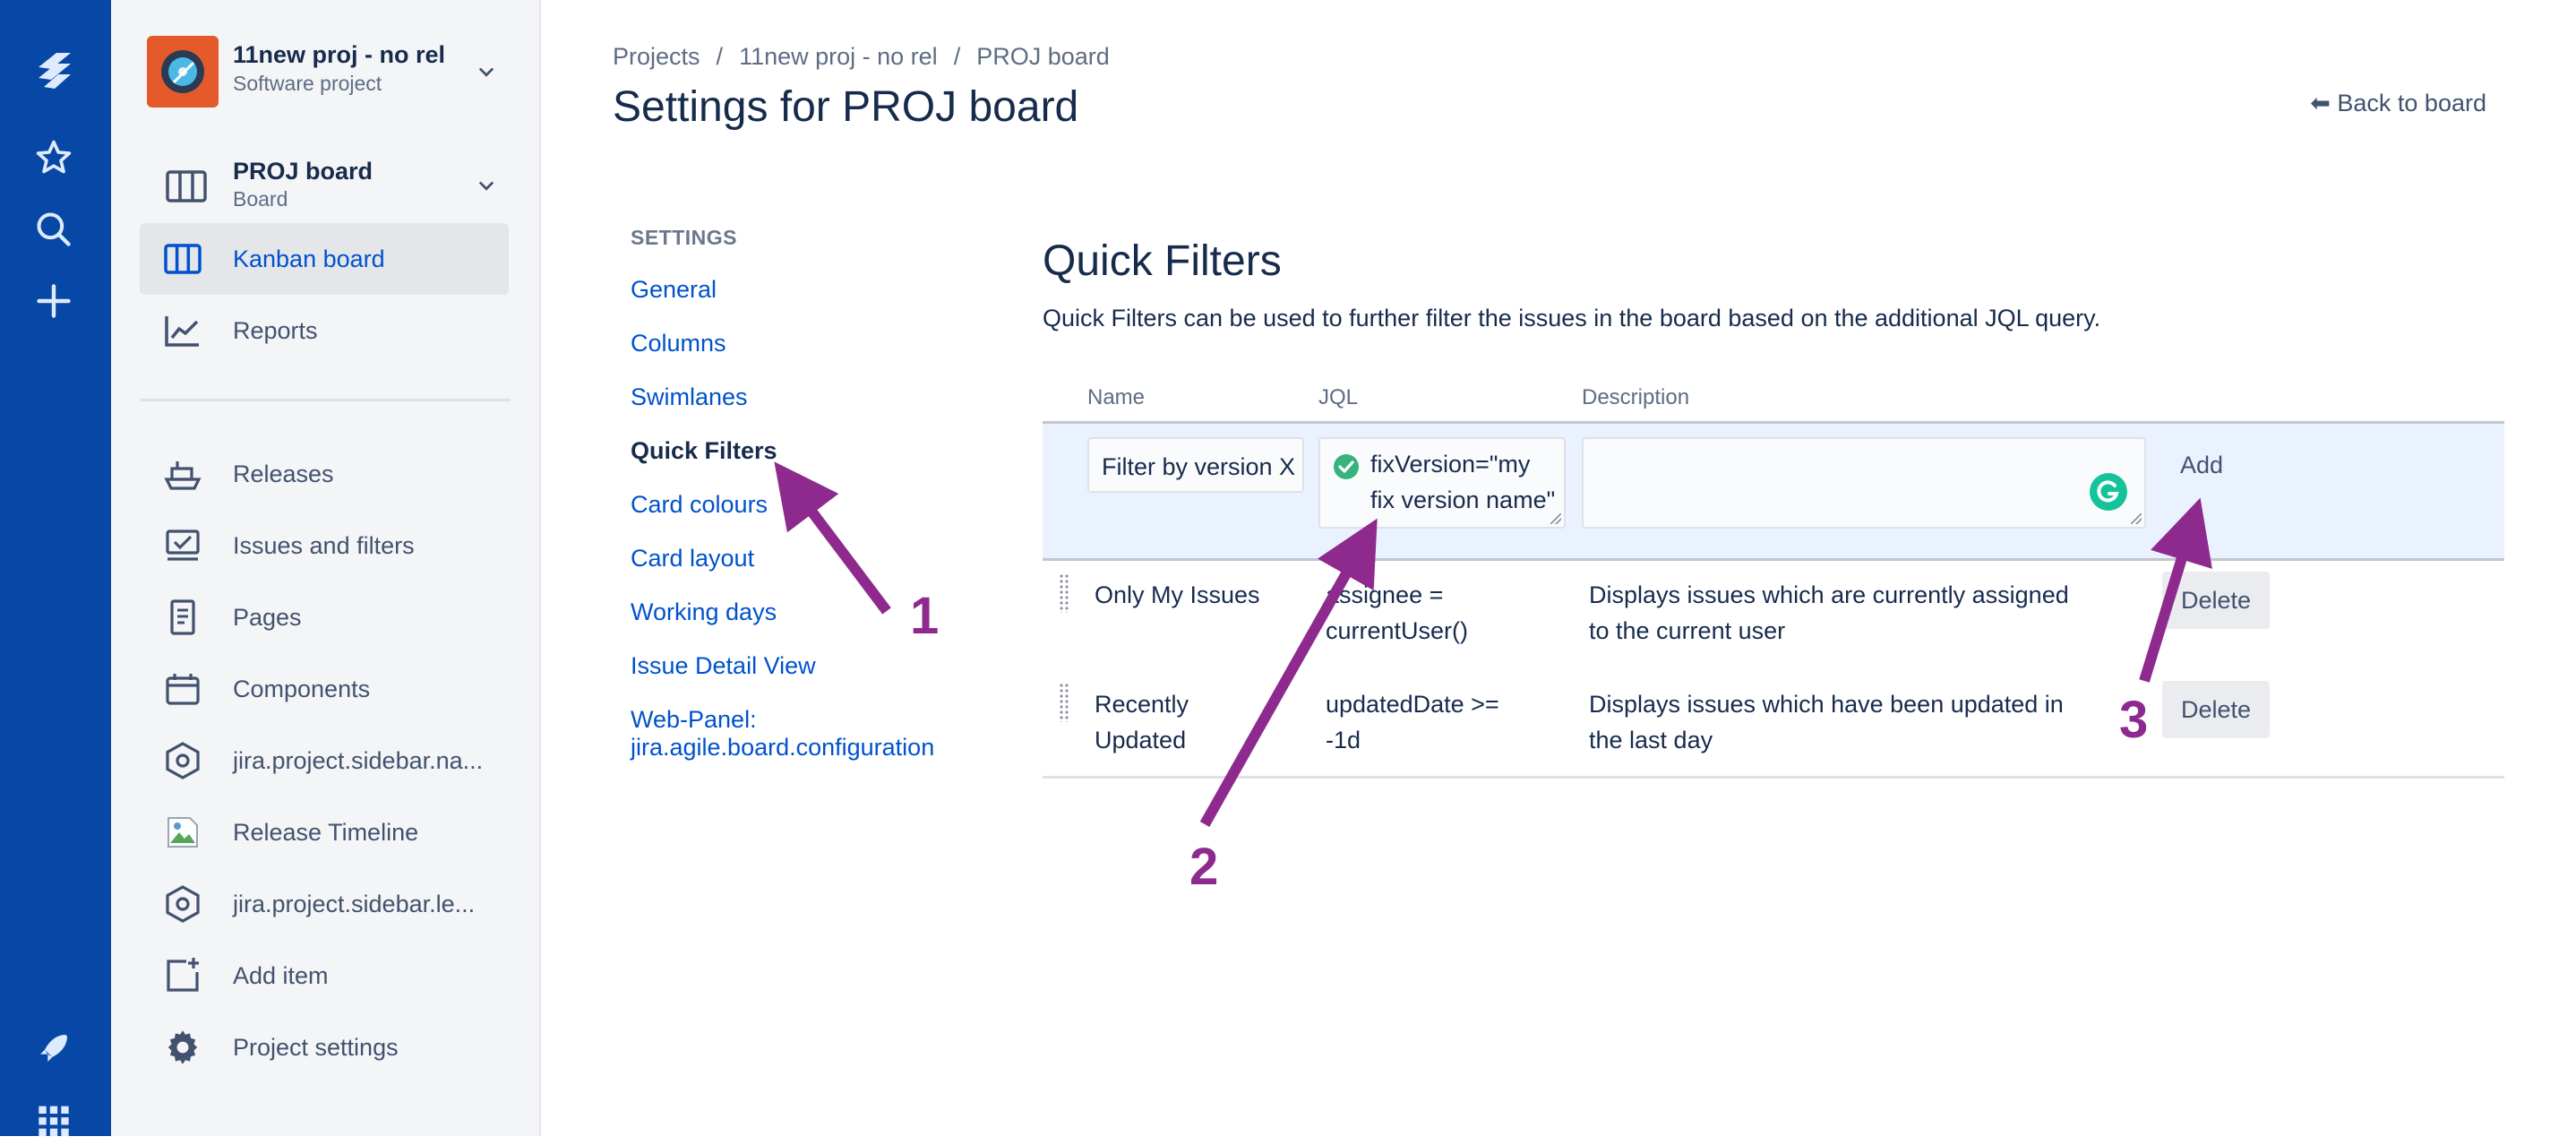 This screenshot has width=2576, height=1145. Describe the element at coordinates (1116, 397) in the screenshot. I see `column-header-name: Name` at that location.